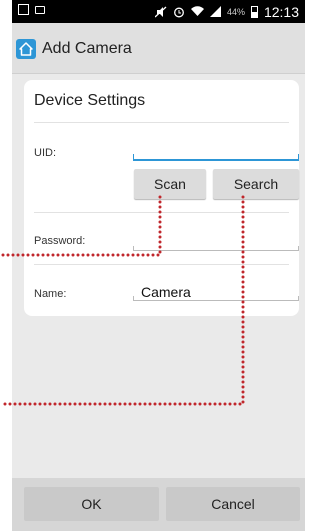  Describe the element at coordinates (23, 9) in the screenshot. I see `picture-icon` at that location.